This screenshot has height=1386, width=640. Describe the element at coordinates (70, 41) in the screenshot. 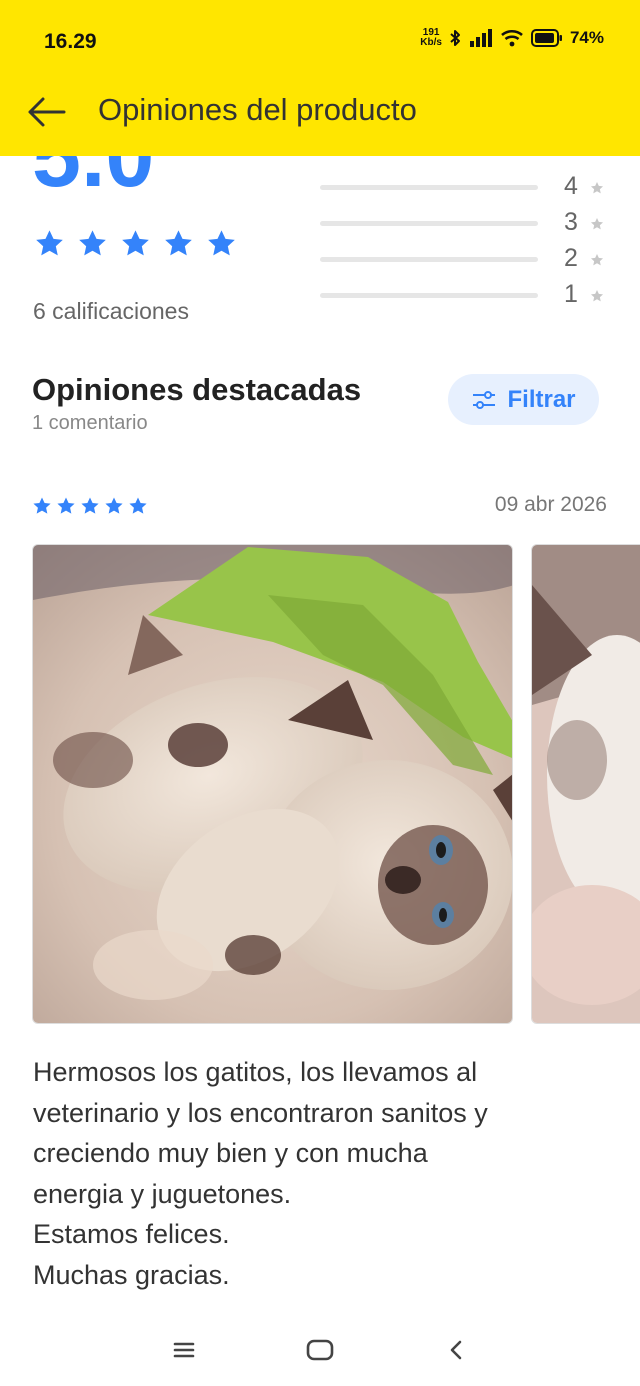

I see `status-time: 16.29` at that location.